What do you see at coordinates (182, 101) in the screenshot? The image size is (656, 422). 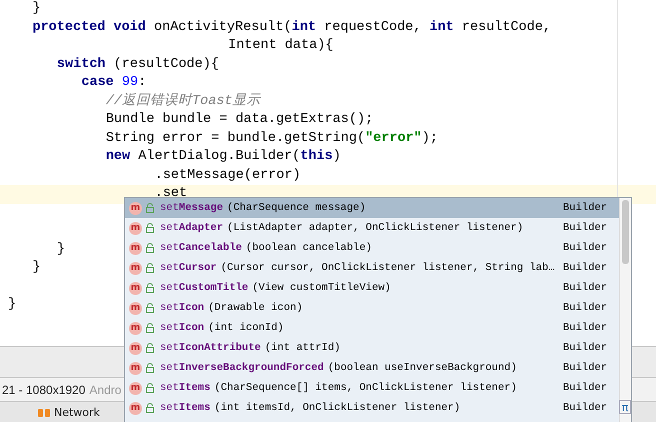 I see `code-line: //返回错误时Toast显示` at bounding box center [182, 101].